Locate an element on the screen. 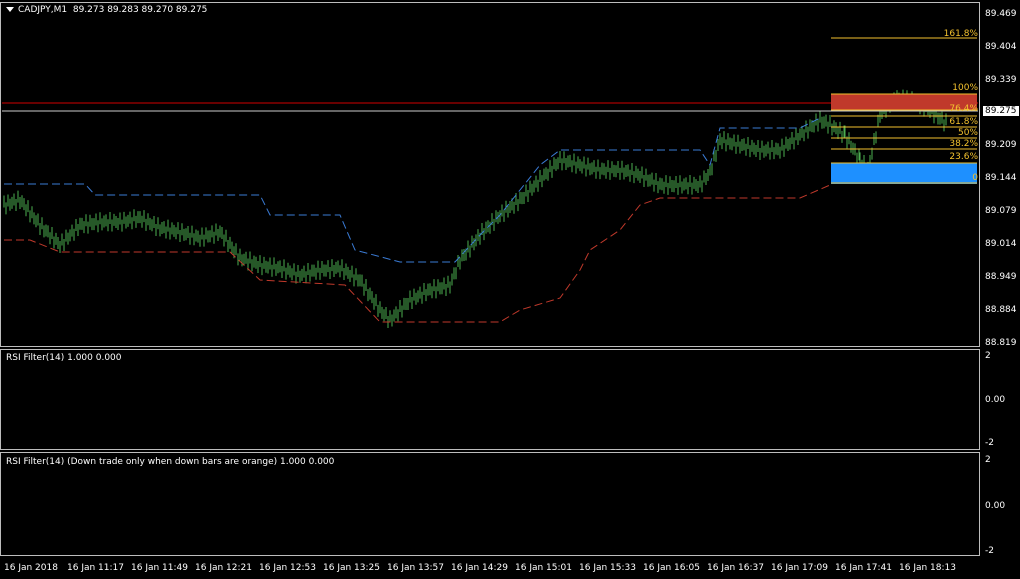 This screenshot has width=1020, height=579. fib-label: 38.2% is located at coordinates (963, 144).